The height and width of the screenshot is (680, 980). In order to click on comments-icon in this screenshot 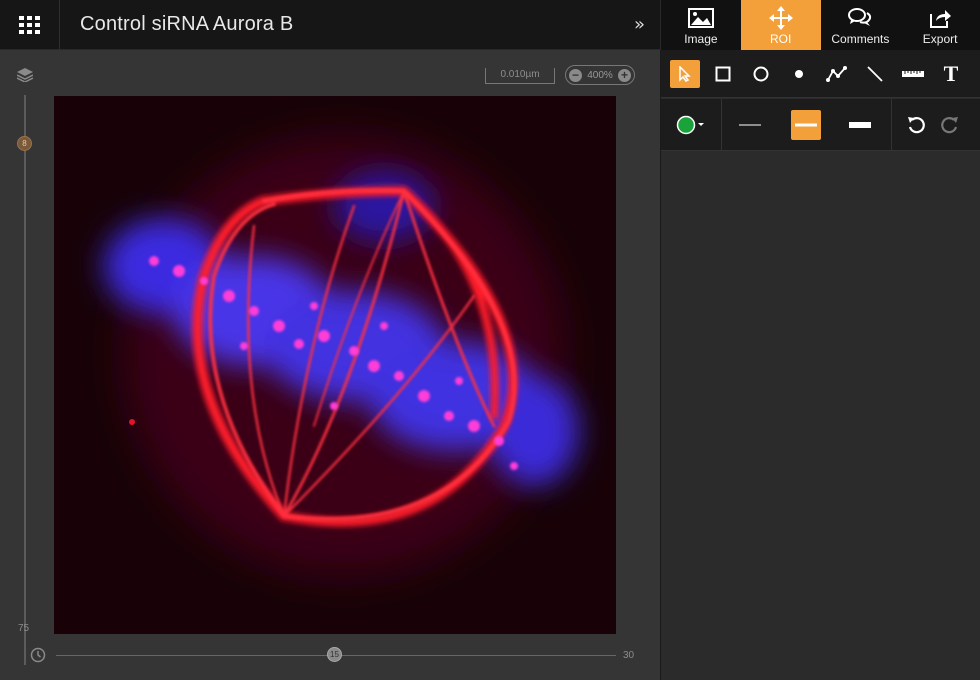, I will do `click(860, 17)`.